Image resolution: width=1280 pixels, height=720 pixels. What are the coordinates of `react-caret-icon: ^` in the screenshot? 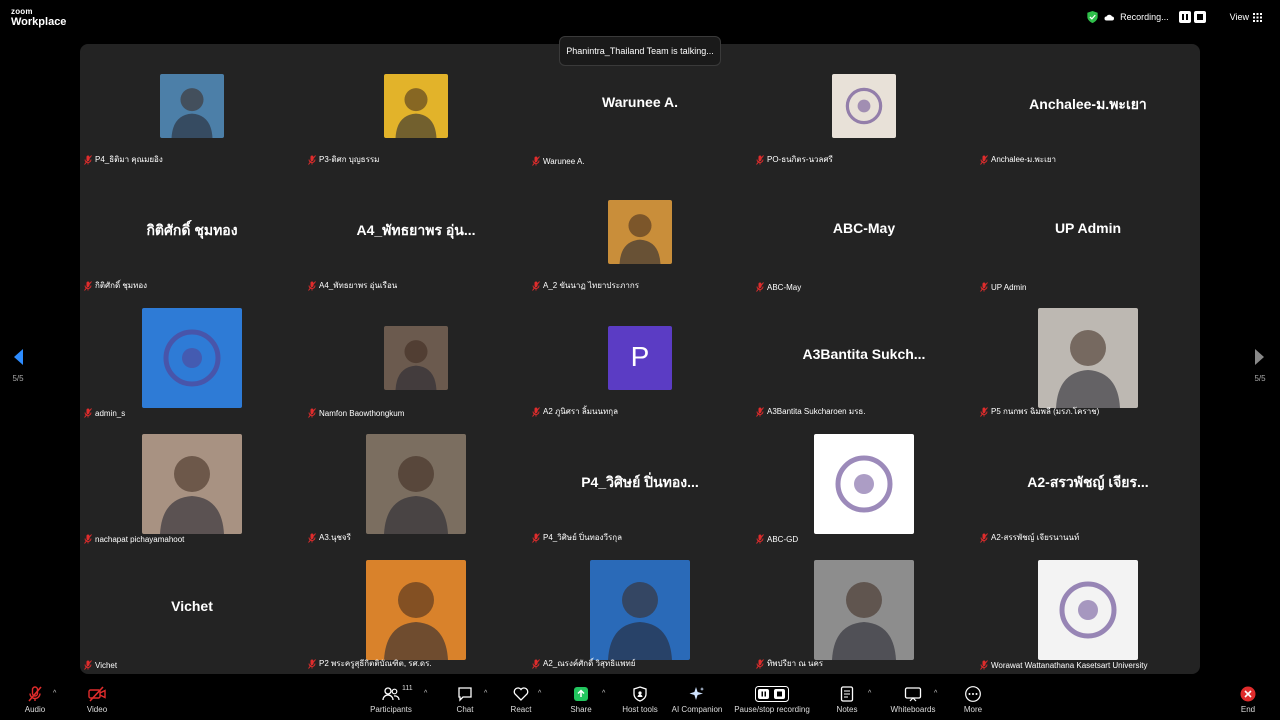 It's located at (539, 693).